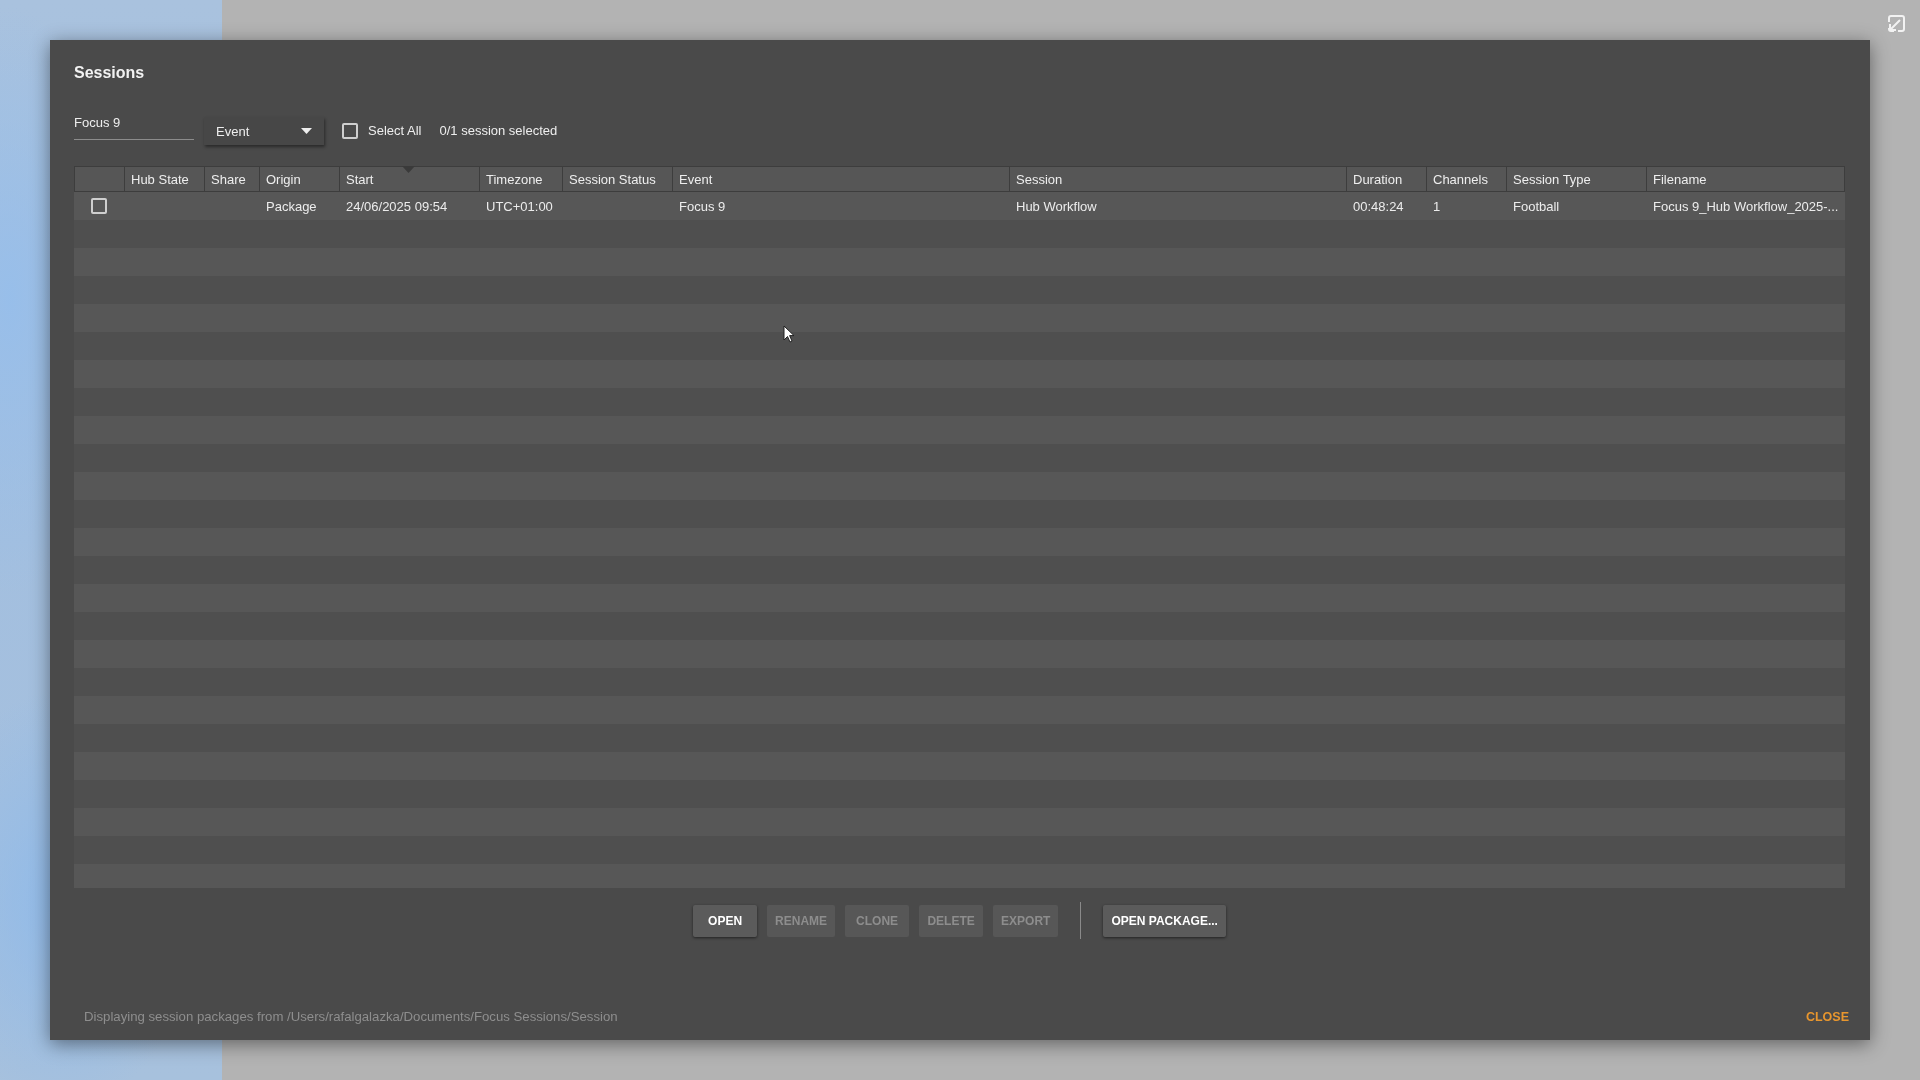 This screenshot has height=1080, width=1920. What do you see at coordinates (264, 131) in the screenshot?
I see `group-by-dropdown: Event` at bounding box center [264, 131].